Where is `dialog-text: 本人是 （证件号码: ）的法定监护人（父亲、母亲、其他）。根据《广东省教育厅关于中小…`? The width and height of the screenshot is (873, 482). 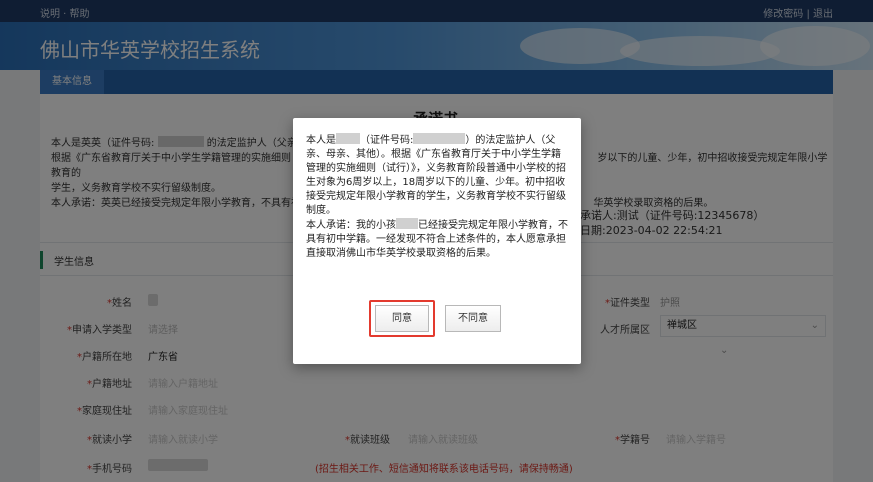 dialog-text: 本人是 （证件号码: ）的法定监护人（父亲、母亲、其他）。根据《广东省教育厅关于中小… is located at coordinates (437, 197).